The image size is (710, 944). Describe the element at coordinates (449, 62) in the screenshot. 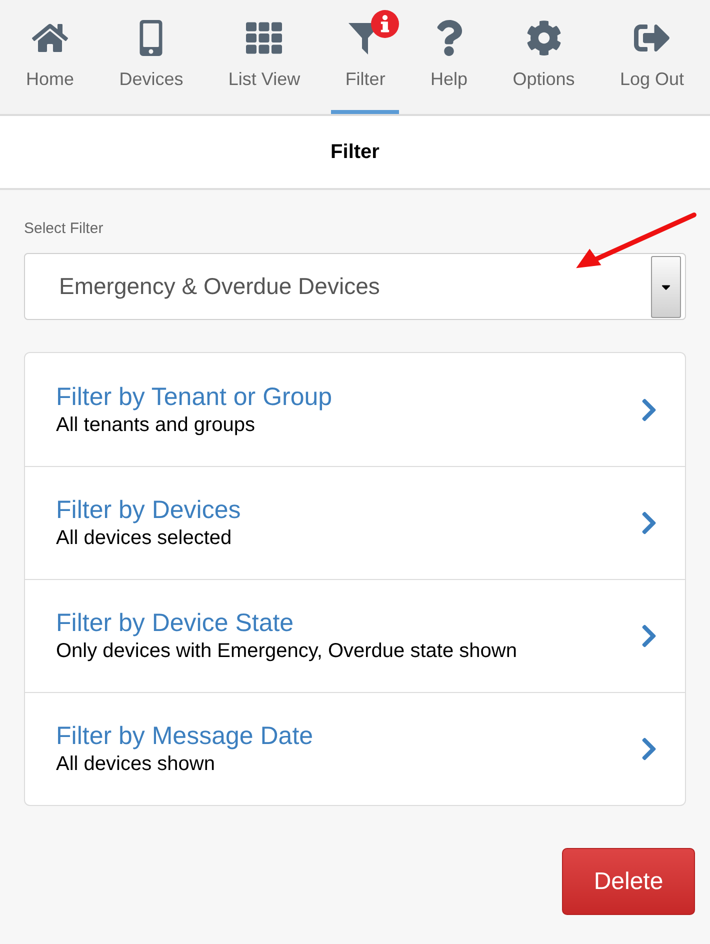

I see `nav-tab: Help` at that location.